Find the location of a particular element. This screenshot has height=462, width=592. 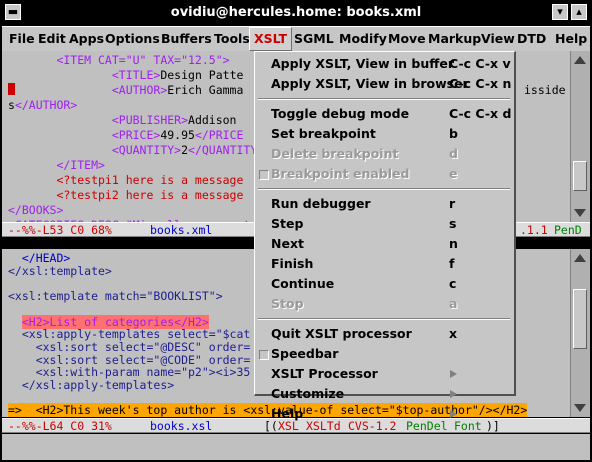

code-line: <PUBLISHER>Addison is located at coordinates (122, 120).